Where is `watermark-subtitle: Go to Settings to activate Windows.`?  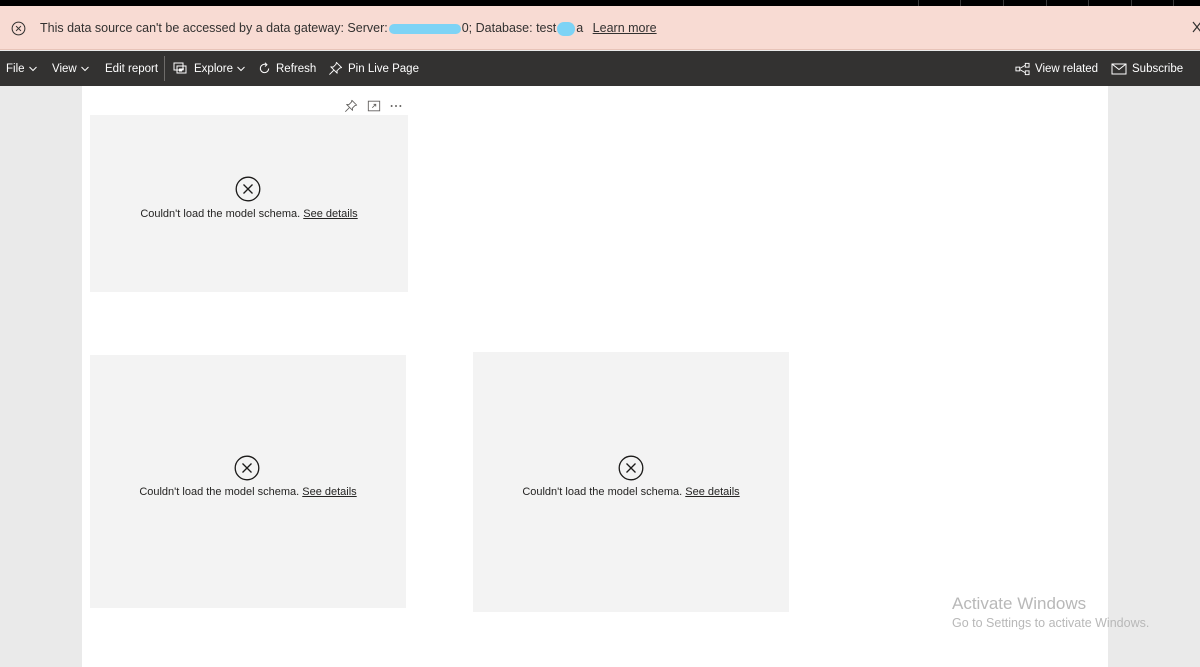
watermark-subtitle: Go to Settings to activate Windows. is located at coordinates (1051, 623).